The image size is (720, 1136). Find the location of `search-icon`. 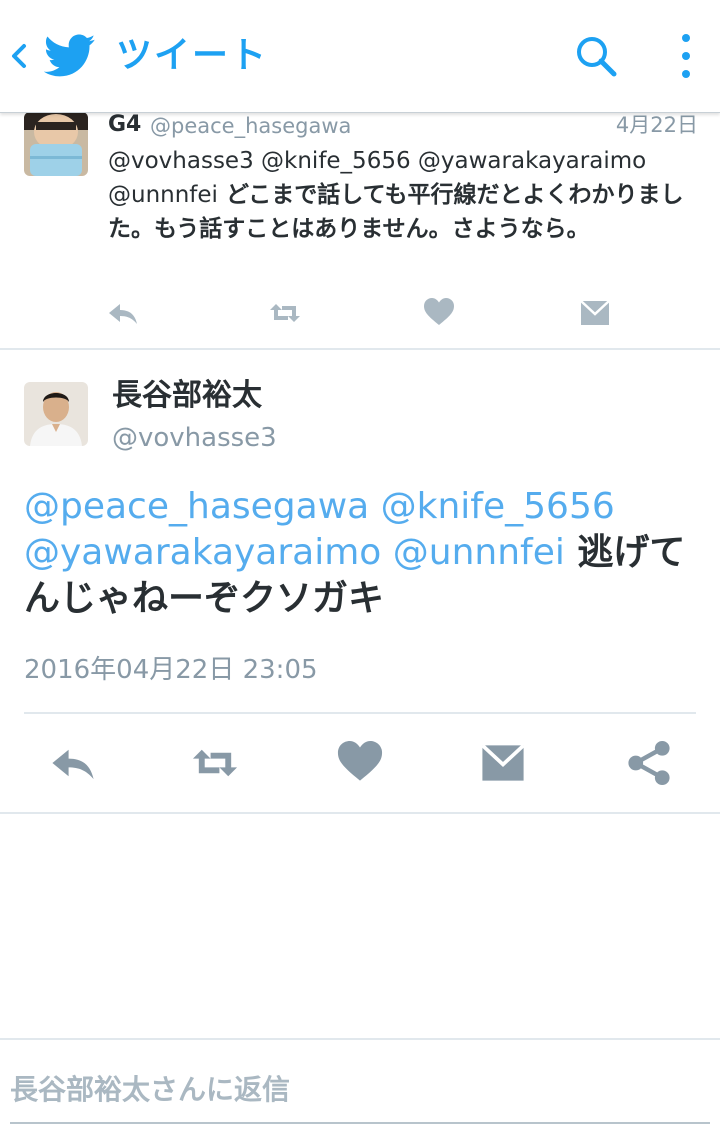

search-icon is located at coordinates (596, 56).